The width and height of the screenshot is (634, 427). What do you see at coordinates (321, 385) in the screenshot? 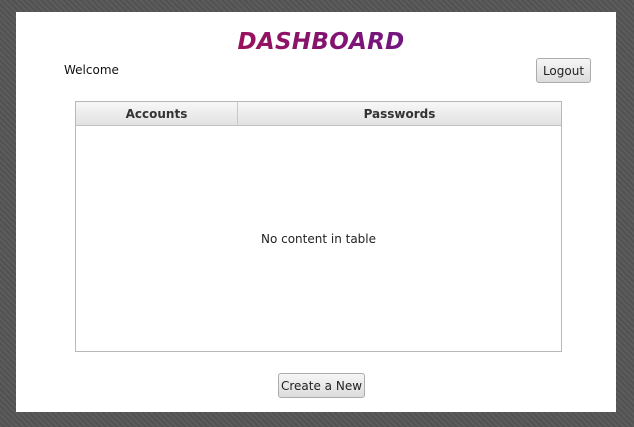
I see `create-new-button: Create a New` at bounding box center [321, 385].